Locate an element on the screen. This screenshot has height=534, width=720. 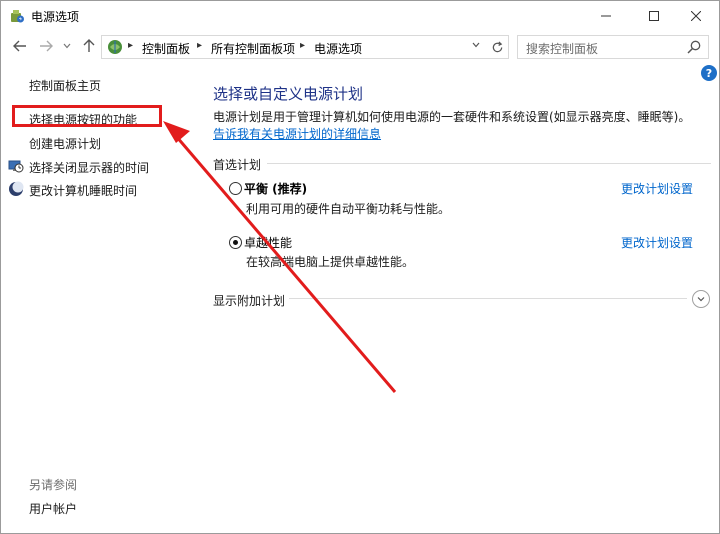
breadcrumb-all-items: 所有控制面板项 is located at coordinates (253, 48).